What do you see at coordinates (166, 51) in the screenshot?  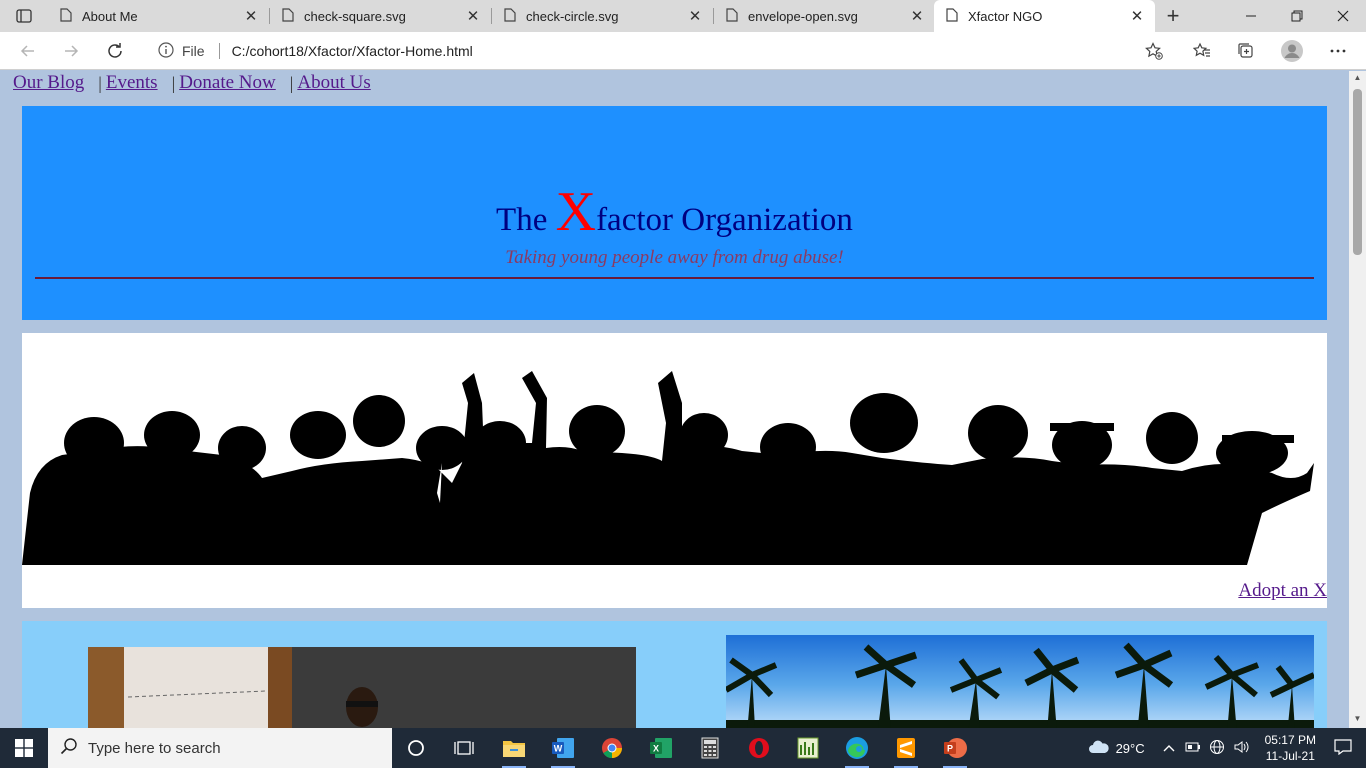 I see `info-icon` at bounding box center [166, 51].